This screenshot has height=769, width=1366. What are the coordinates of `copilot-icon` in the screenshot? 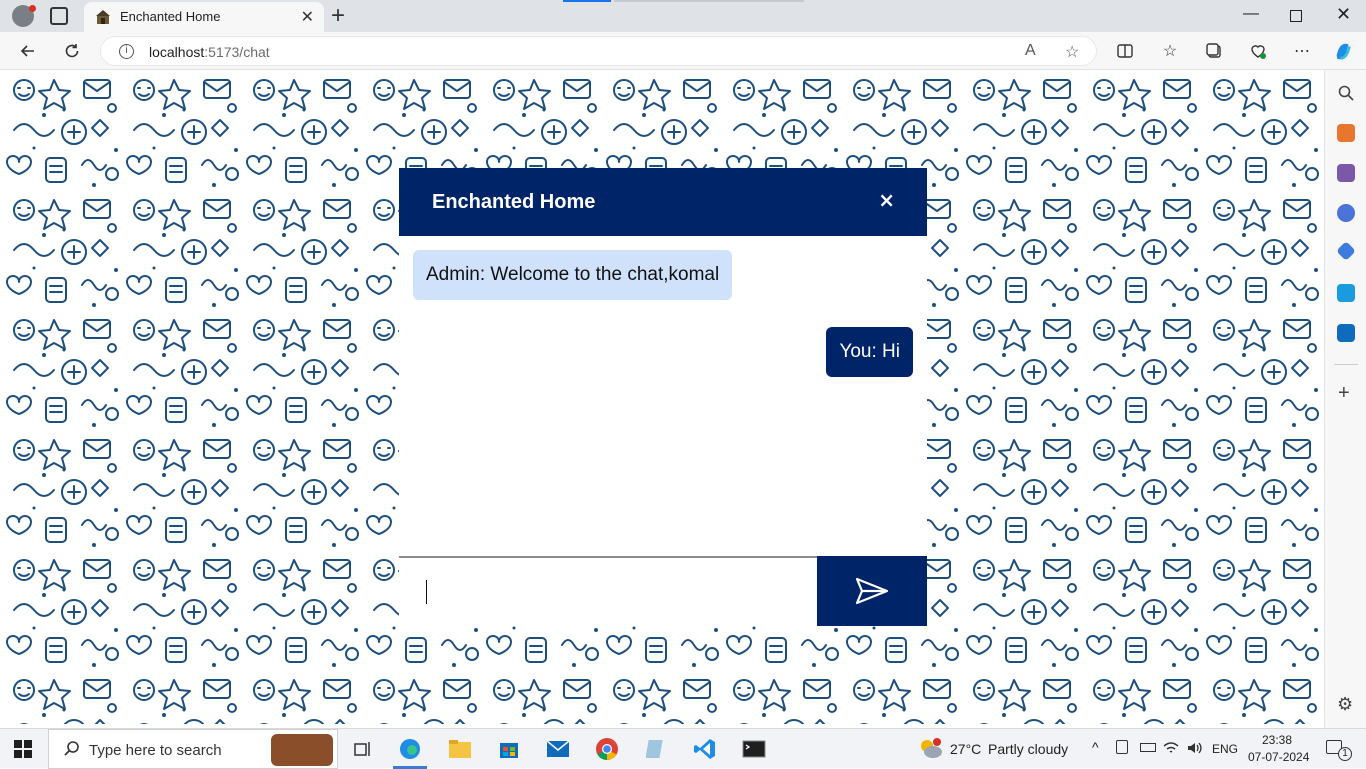 It's located at (1343, 51).